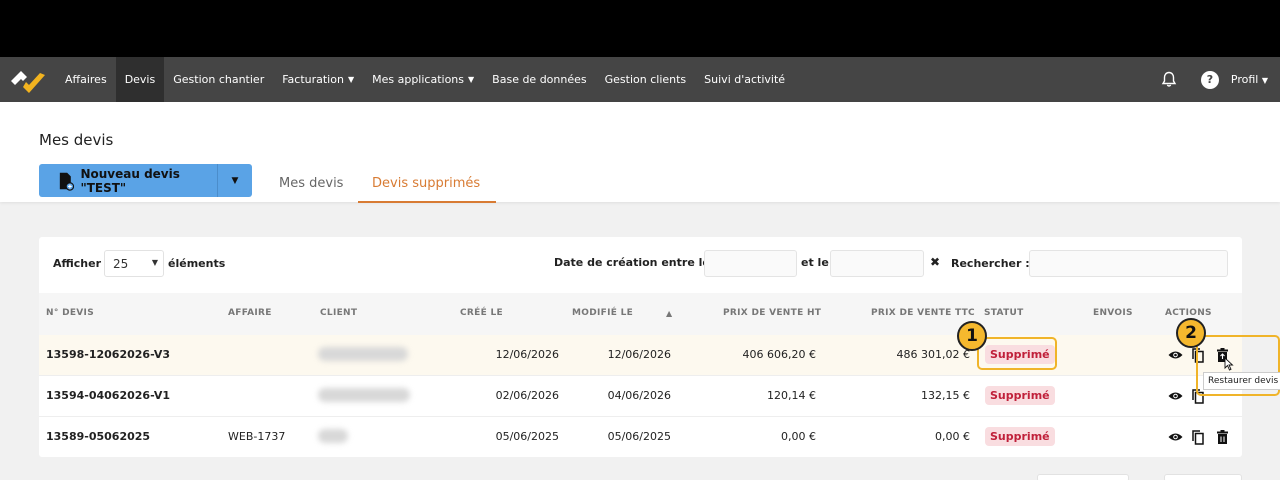 This screenshot has height=480, width=1280. What do you see at coordinates (257, 436) in the screenshot?
I see `cell-affaire: WEB-1737` at bounding box center [257, 436].